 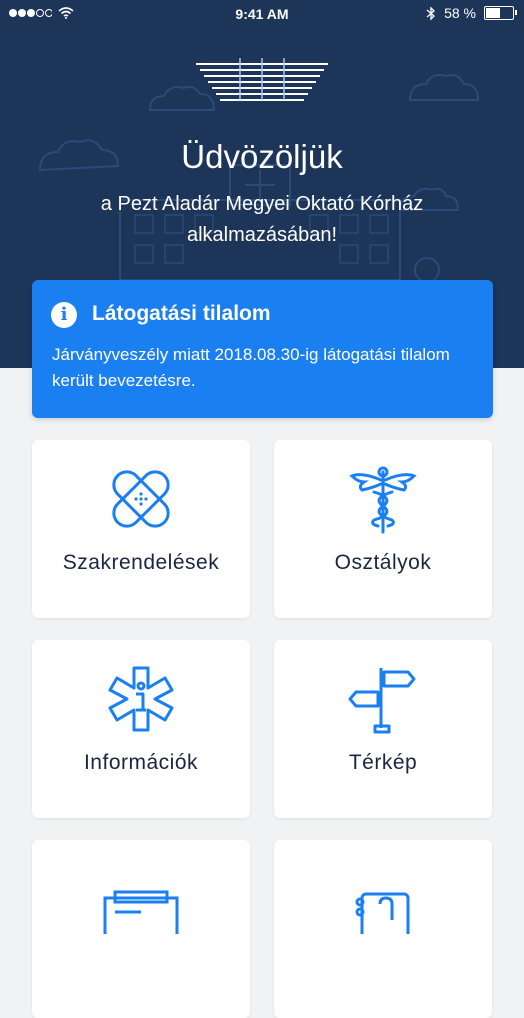 I want to click on menu-card-outpatient: Szakrendelések, so click(x=141, y=529).